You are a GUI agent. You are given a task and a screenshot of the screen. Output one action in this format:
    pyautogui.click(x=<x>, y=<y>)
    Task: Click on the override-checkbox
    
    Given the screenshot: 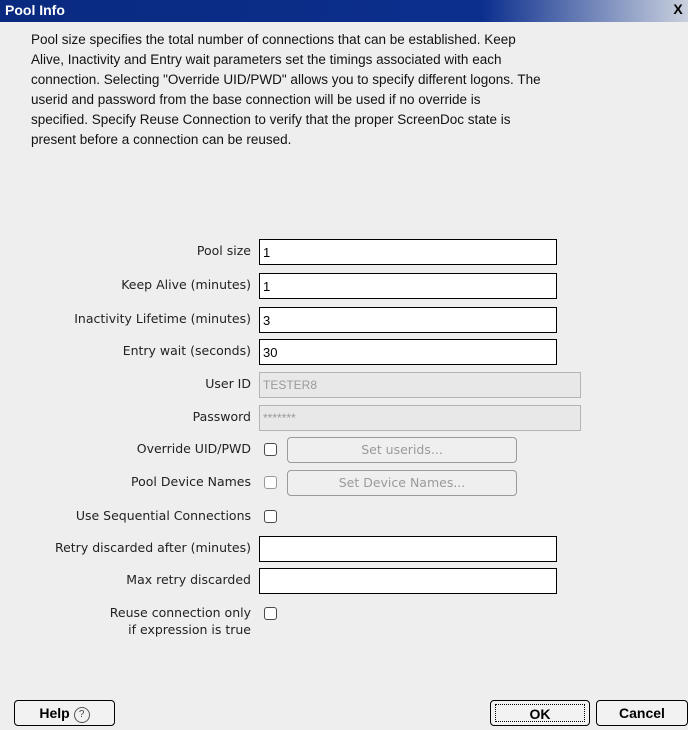 What is the action you would take?
    pyautogui.click(x=270, y=449)
    